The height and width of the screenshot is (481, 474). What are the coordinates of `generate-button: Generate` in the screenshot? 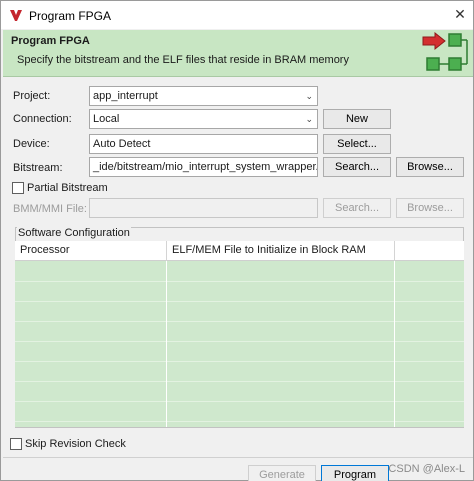 It's located at (282, 473).